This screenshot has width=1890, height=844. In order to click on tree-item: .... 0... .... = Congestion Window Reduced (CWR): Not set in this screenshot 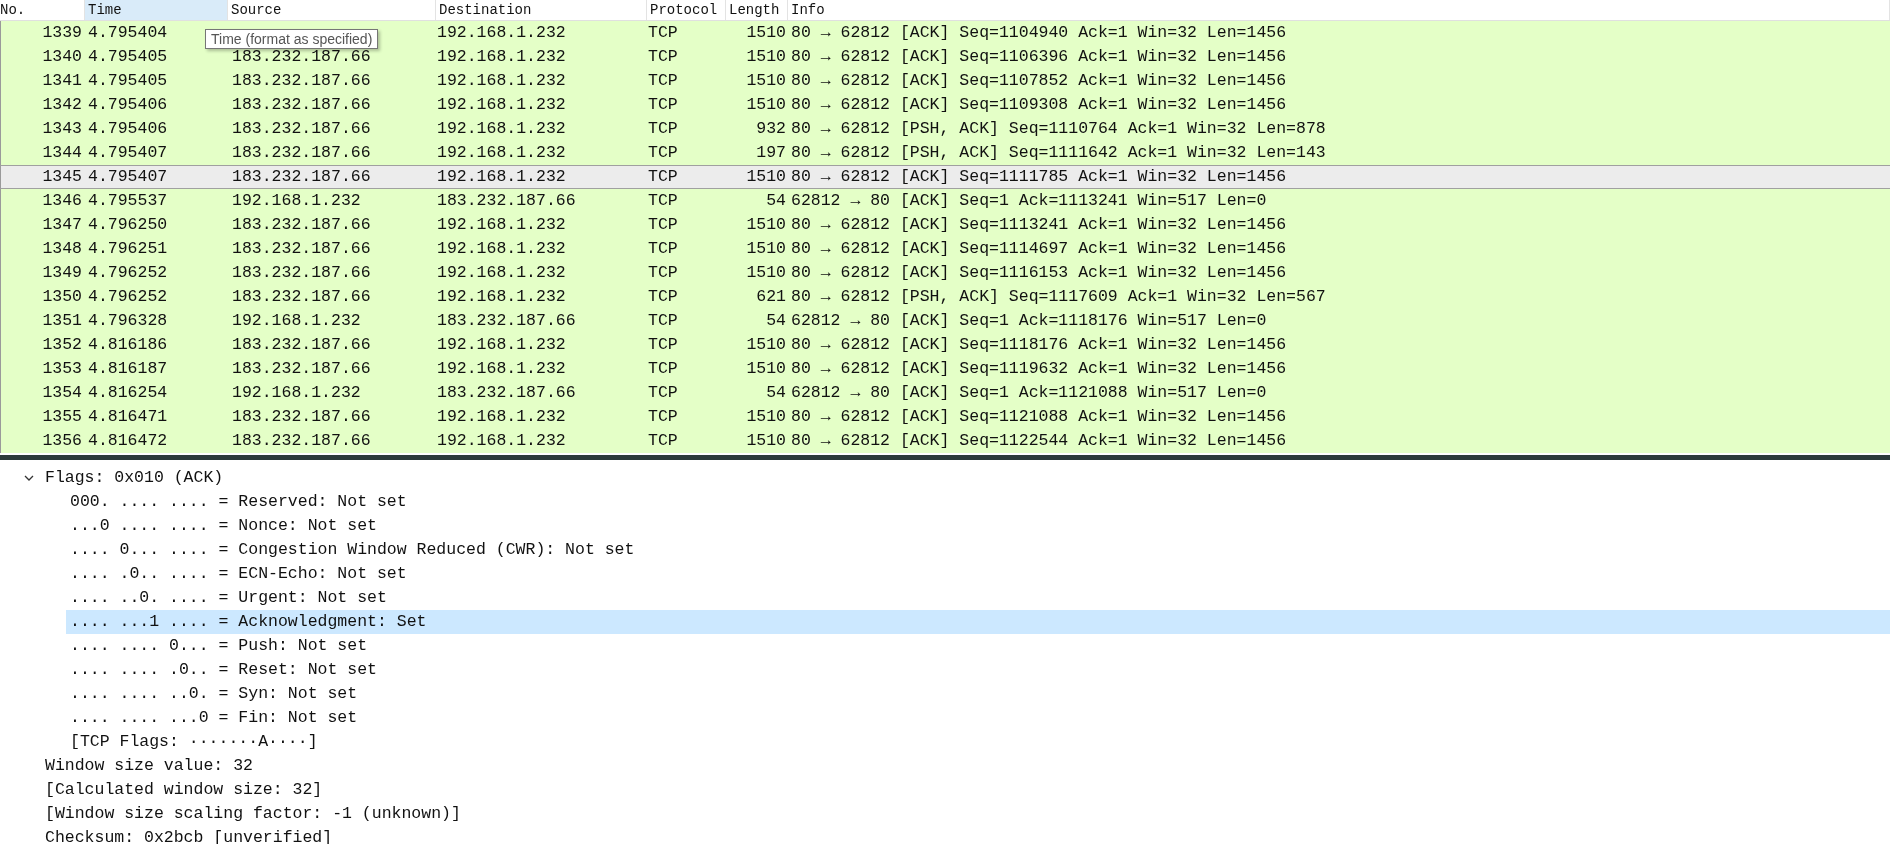, I will do `click(978, 550)`.